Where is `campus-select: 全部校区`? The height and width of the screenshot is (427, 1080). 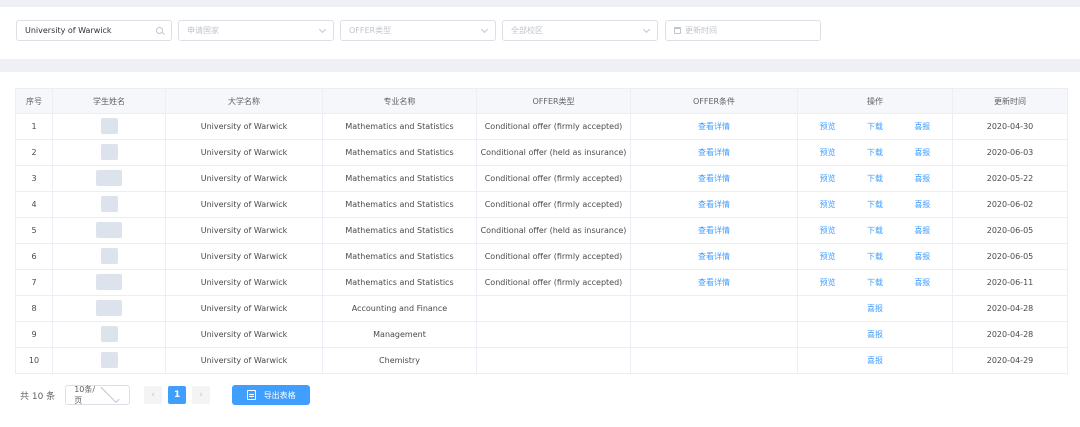 campus-select: 全部校区 is located at coordinates (580, 30).